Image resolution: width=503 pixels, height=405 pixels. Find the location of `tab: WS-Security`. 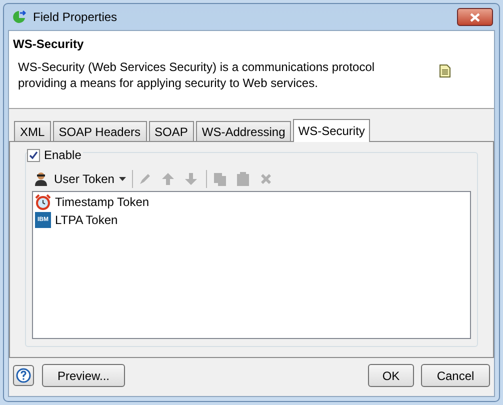

tab: WS-Security is located at coordinates (331, 130).